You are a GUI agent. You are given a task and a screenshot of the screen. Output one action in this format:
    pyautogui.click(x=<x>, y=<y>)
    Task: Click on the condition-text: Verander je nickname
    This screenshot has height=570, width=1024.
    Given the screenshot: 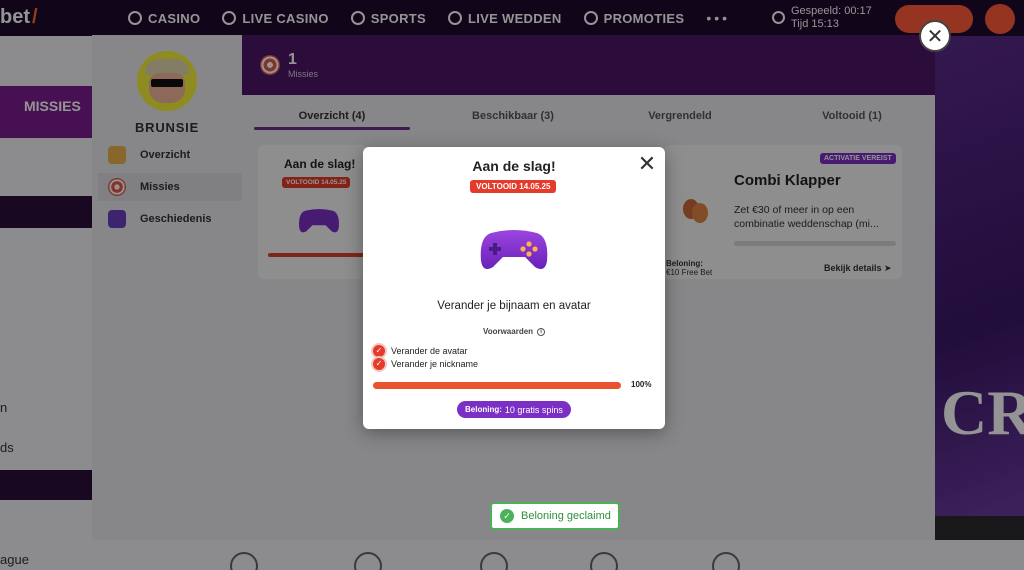 What is the action you would take?
    pyautogui.click(x=435, y=364)
    